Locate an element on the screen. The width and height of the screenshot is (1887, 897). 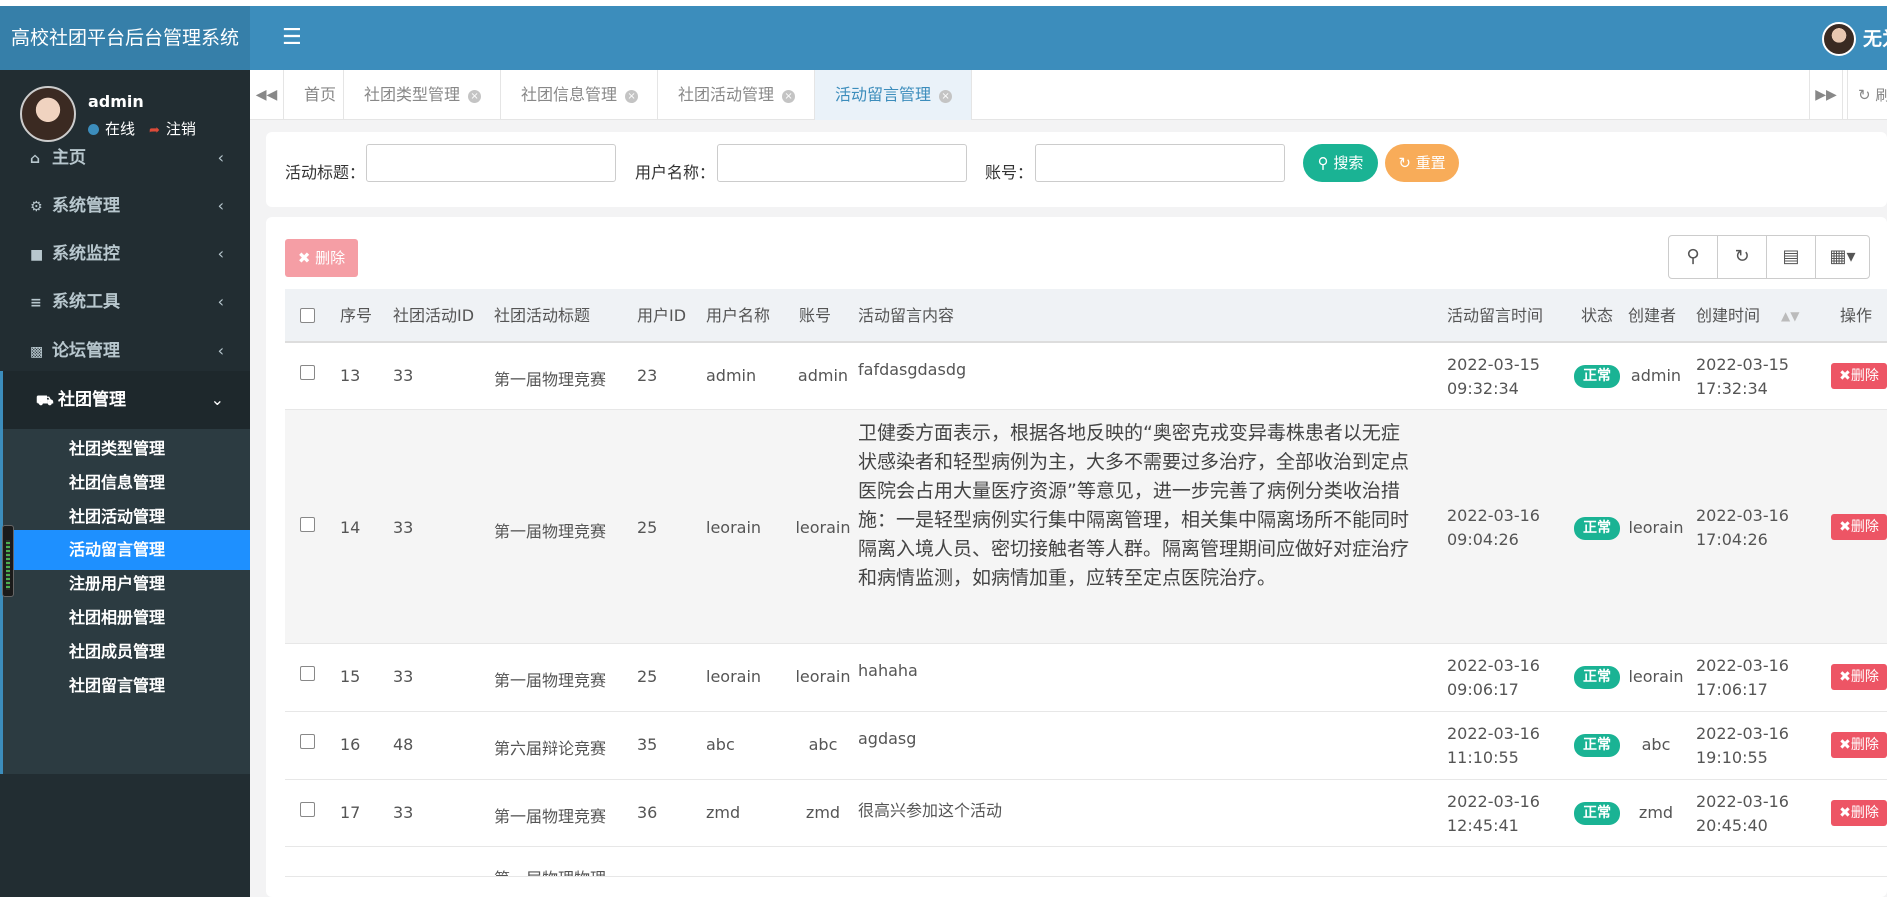
cell-created-time: 2022-03-16 19:10:55 is located at coordinates (1746, 746).